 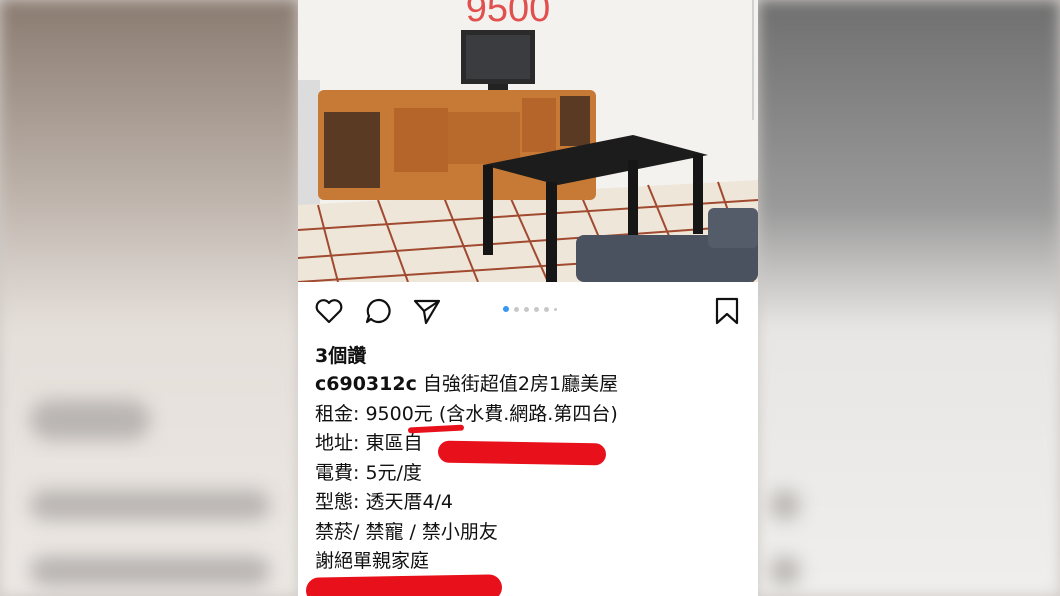 I want to click on username: c690312c, so click(x=366, y=384).